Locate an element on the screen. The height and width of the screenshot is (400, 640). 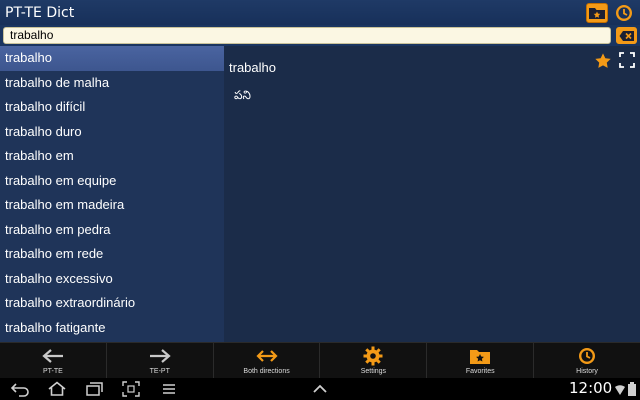
pt-te-button: PT-TE is located at coordinates (53, 360).